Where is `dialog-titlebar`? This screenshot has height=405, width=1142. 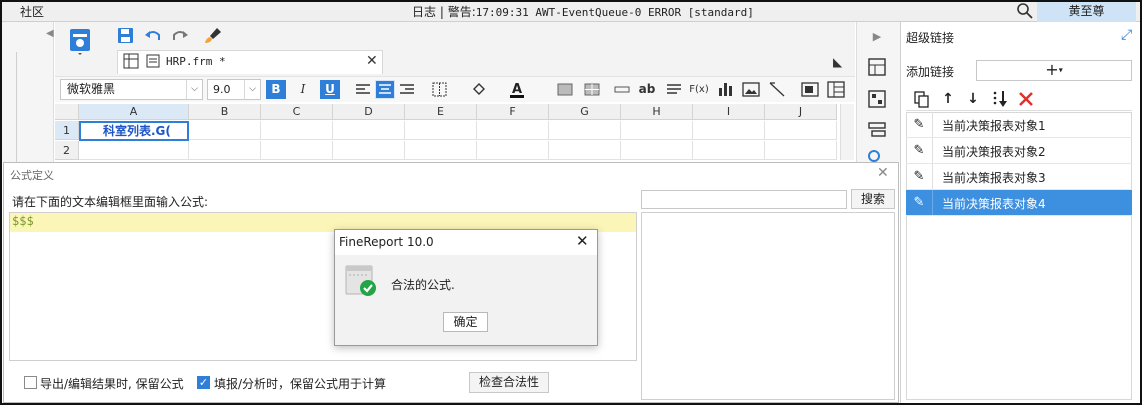 dialog-titlebar is located at coordinates (451, 174).